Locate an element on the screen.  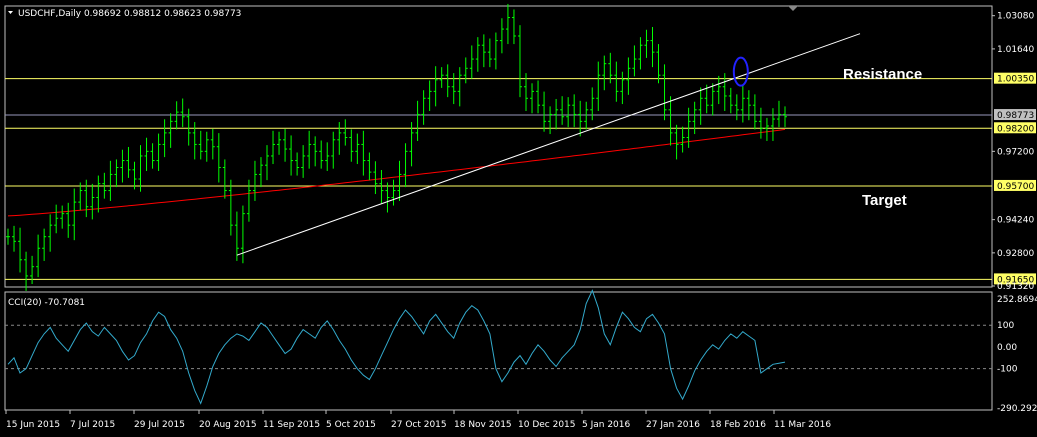
chart-shift-marker-icon is located at coordinates (793, 8).